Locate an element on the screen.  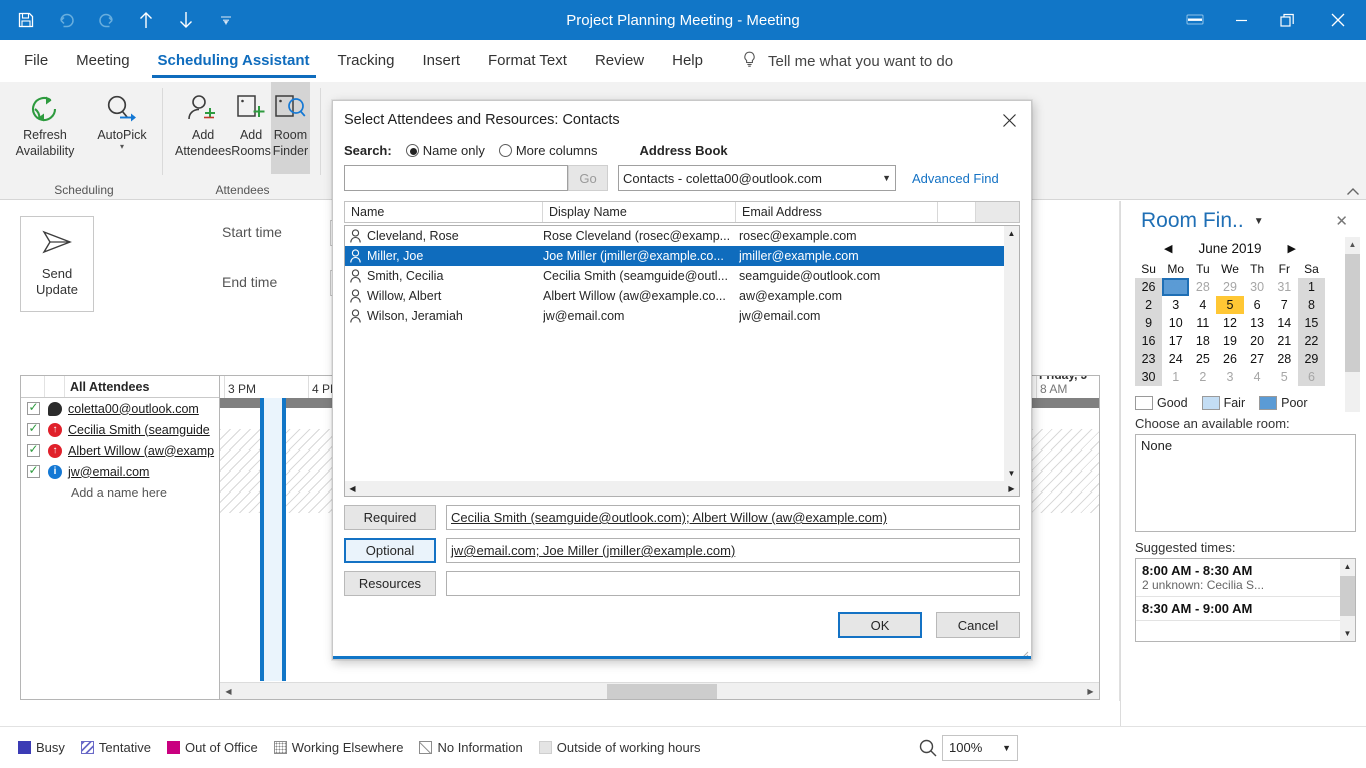
tab-tracking: Tracking is located at coordinates (366, 61).